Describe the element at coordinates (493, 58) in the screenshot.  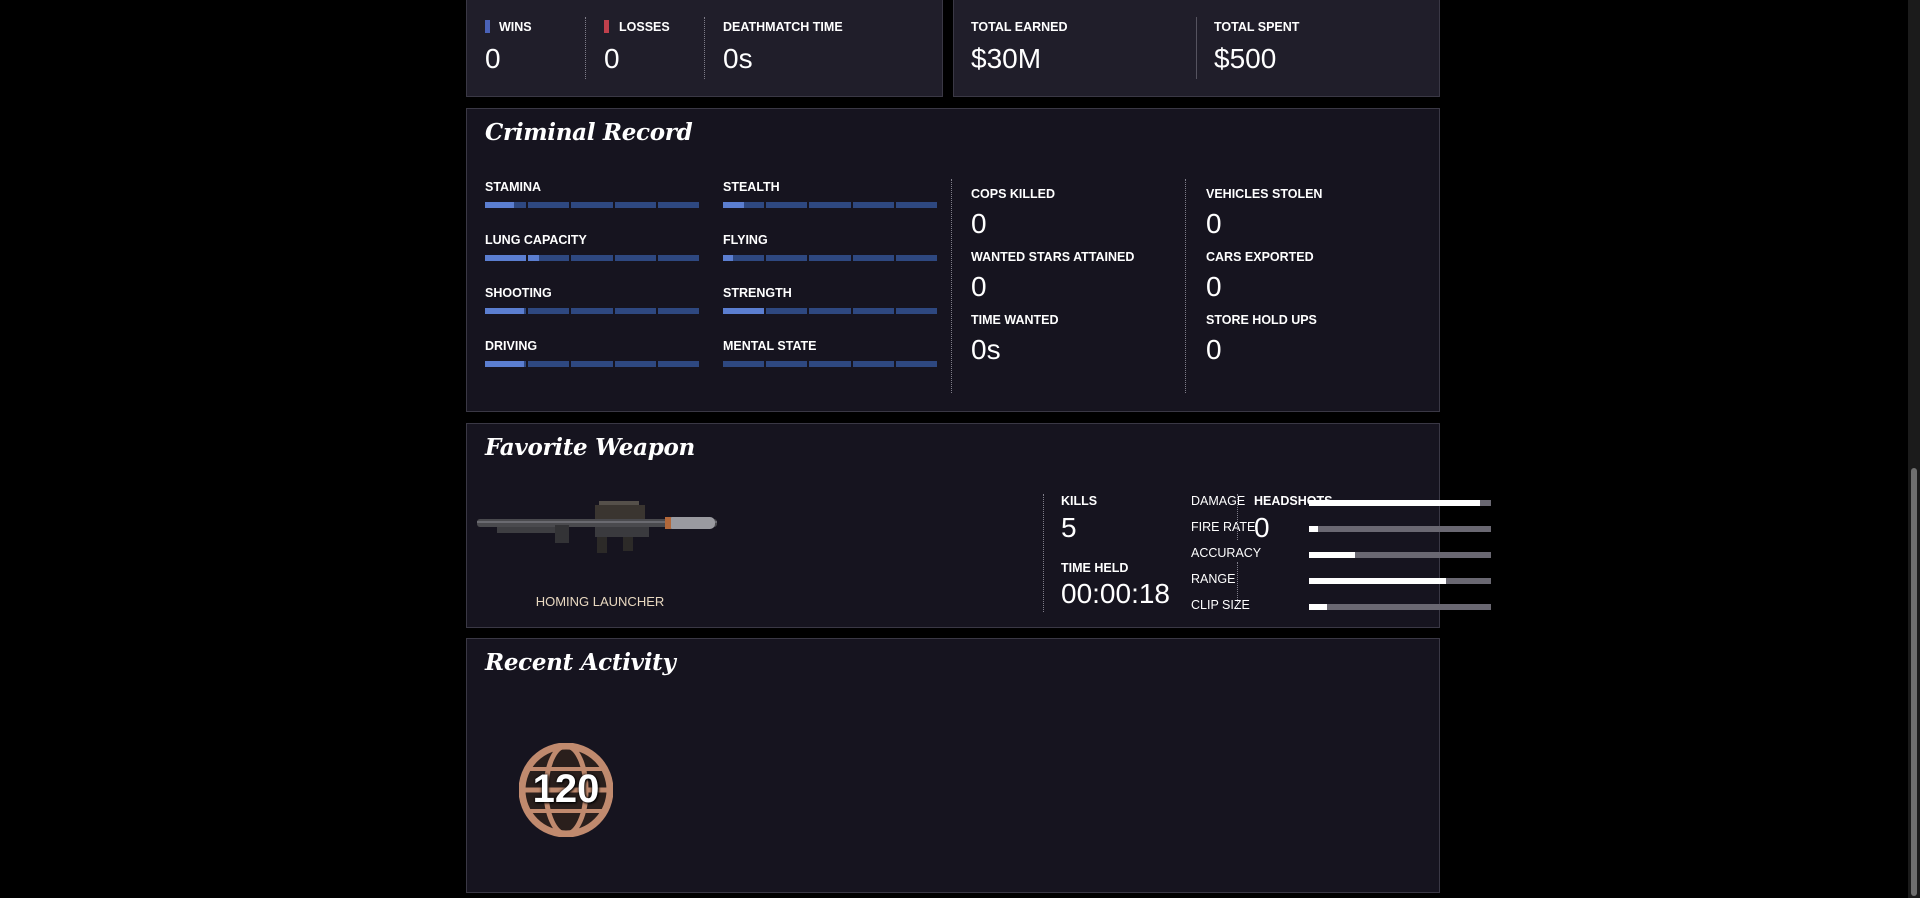
I see `wins-value: 0` at that location.